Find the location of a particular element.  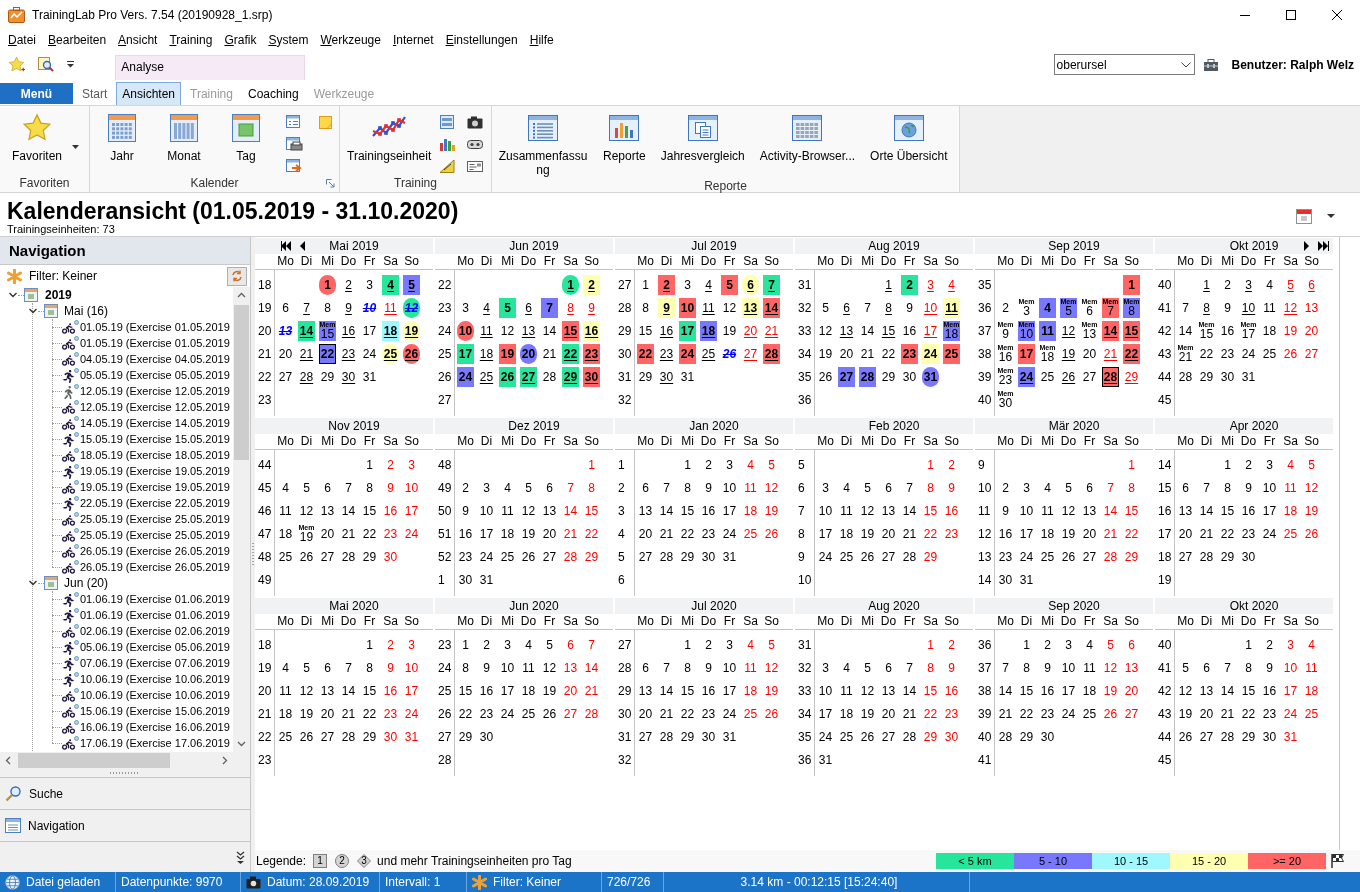

calendar-day: 10 is located at coordinates (507, 667).